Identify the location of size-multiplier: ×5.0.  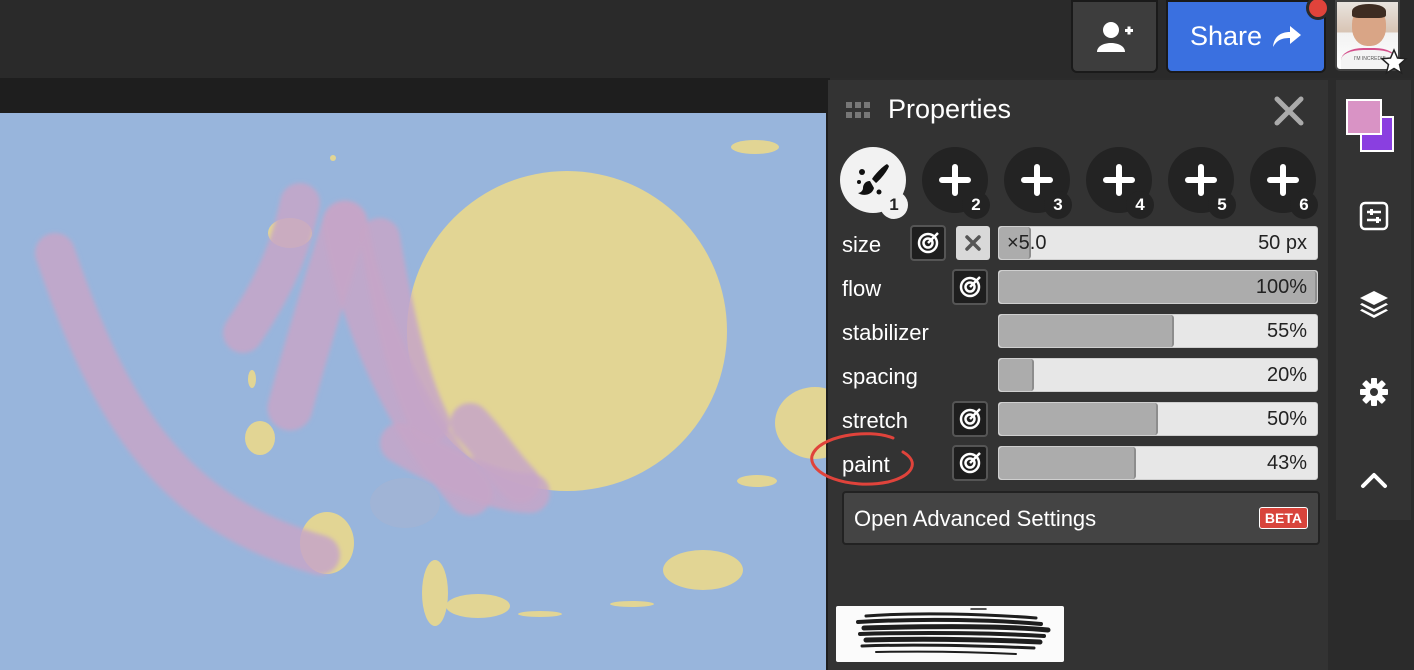
(1027, 243).